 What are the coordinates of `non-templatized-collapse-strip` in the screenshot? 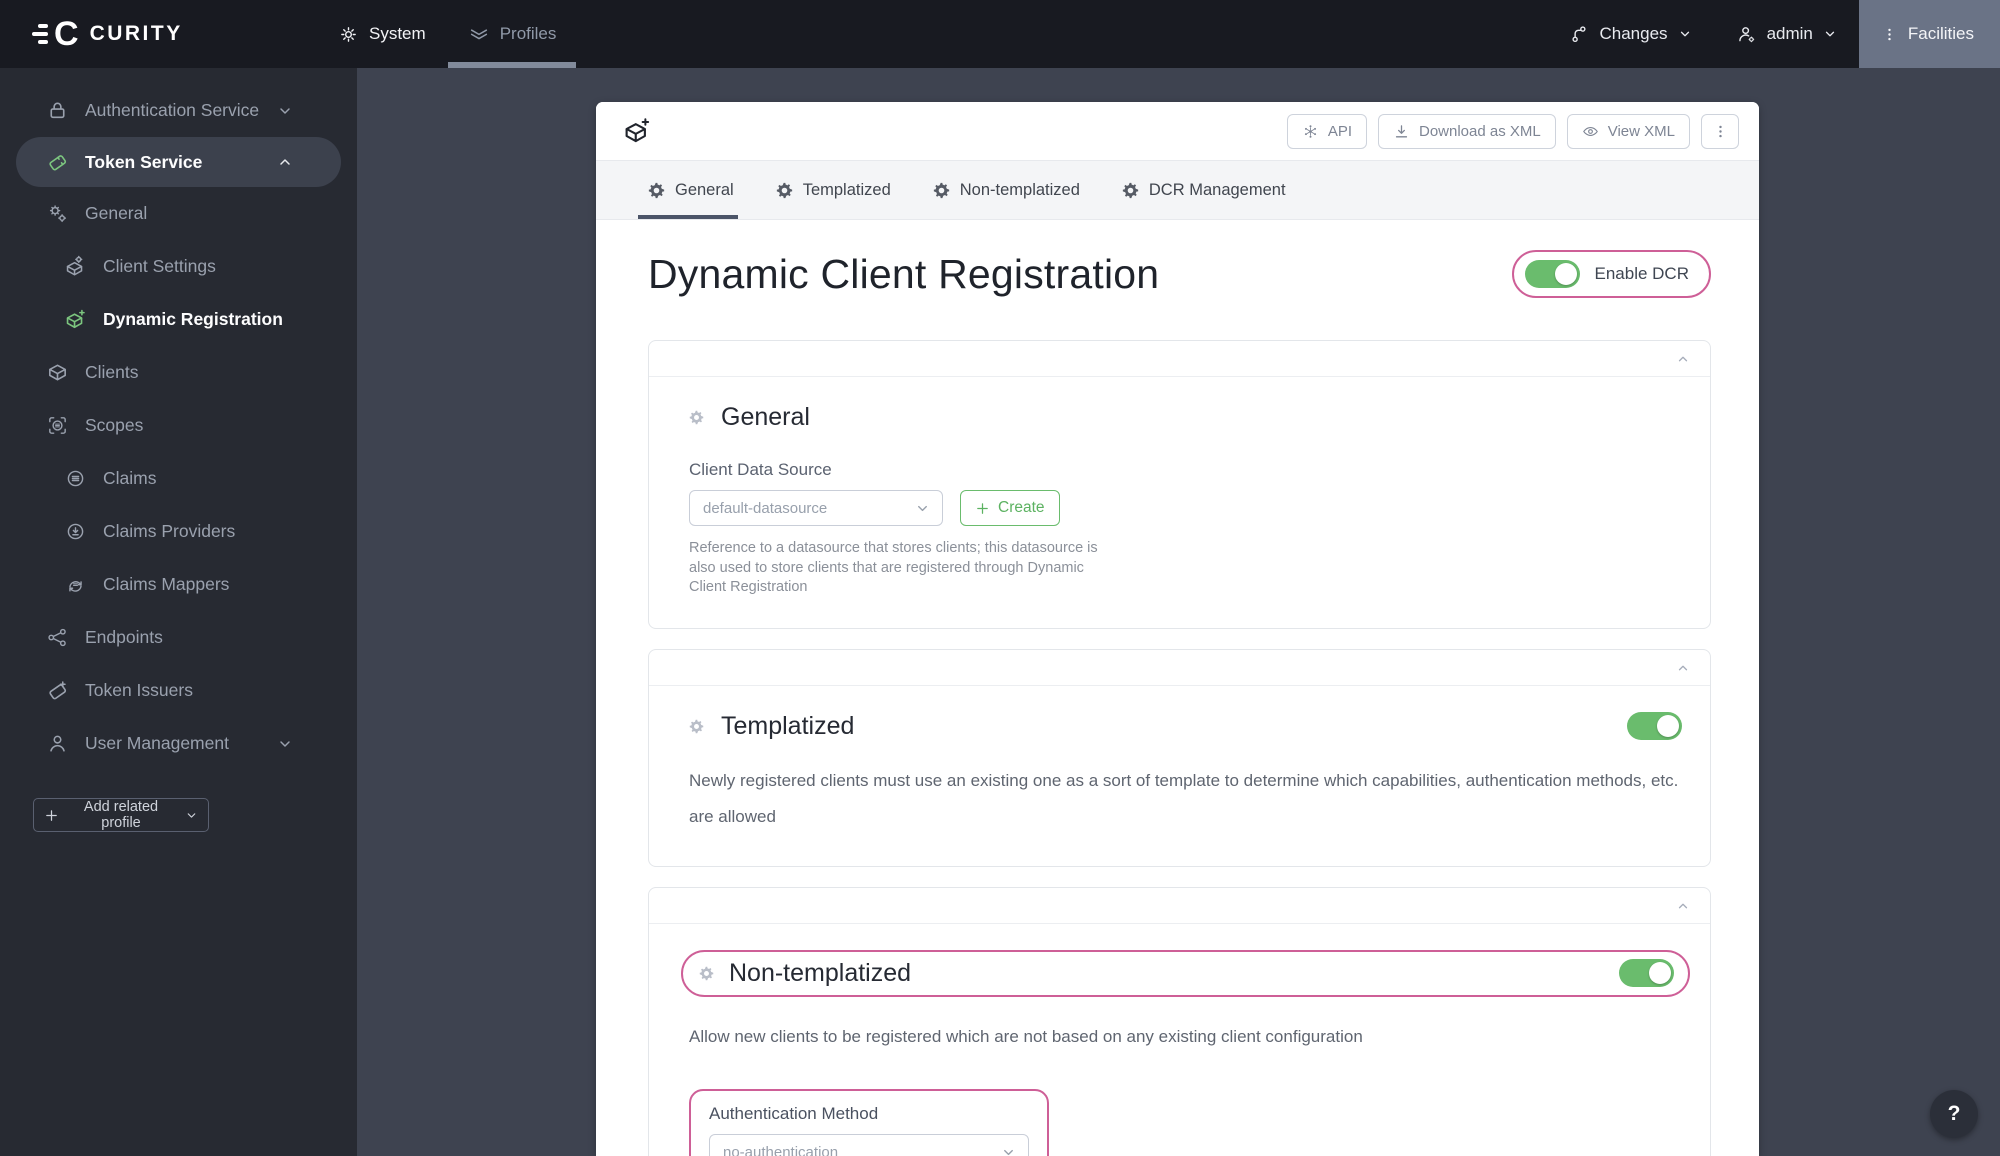 It's located at (1179, 906).